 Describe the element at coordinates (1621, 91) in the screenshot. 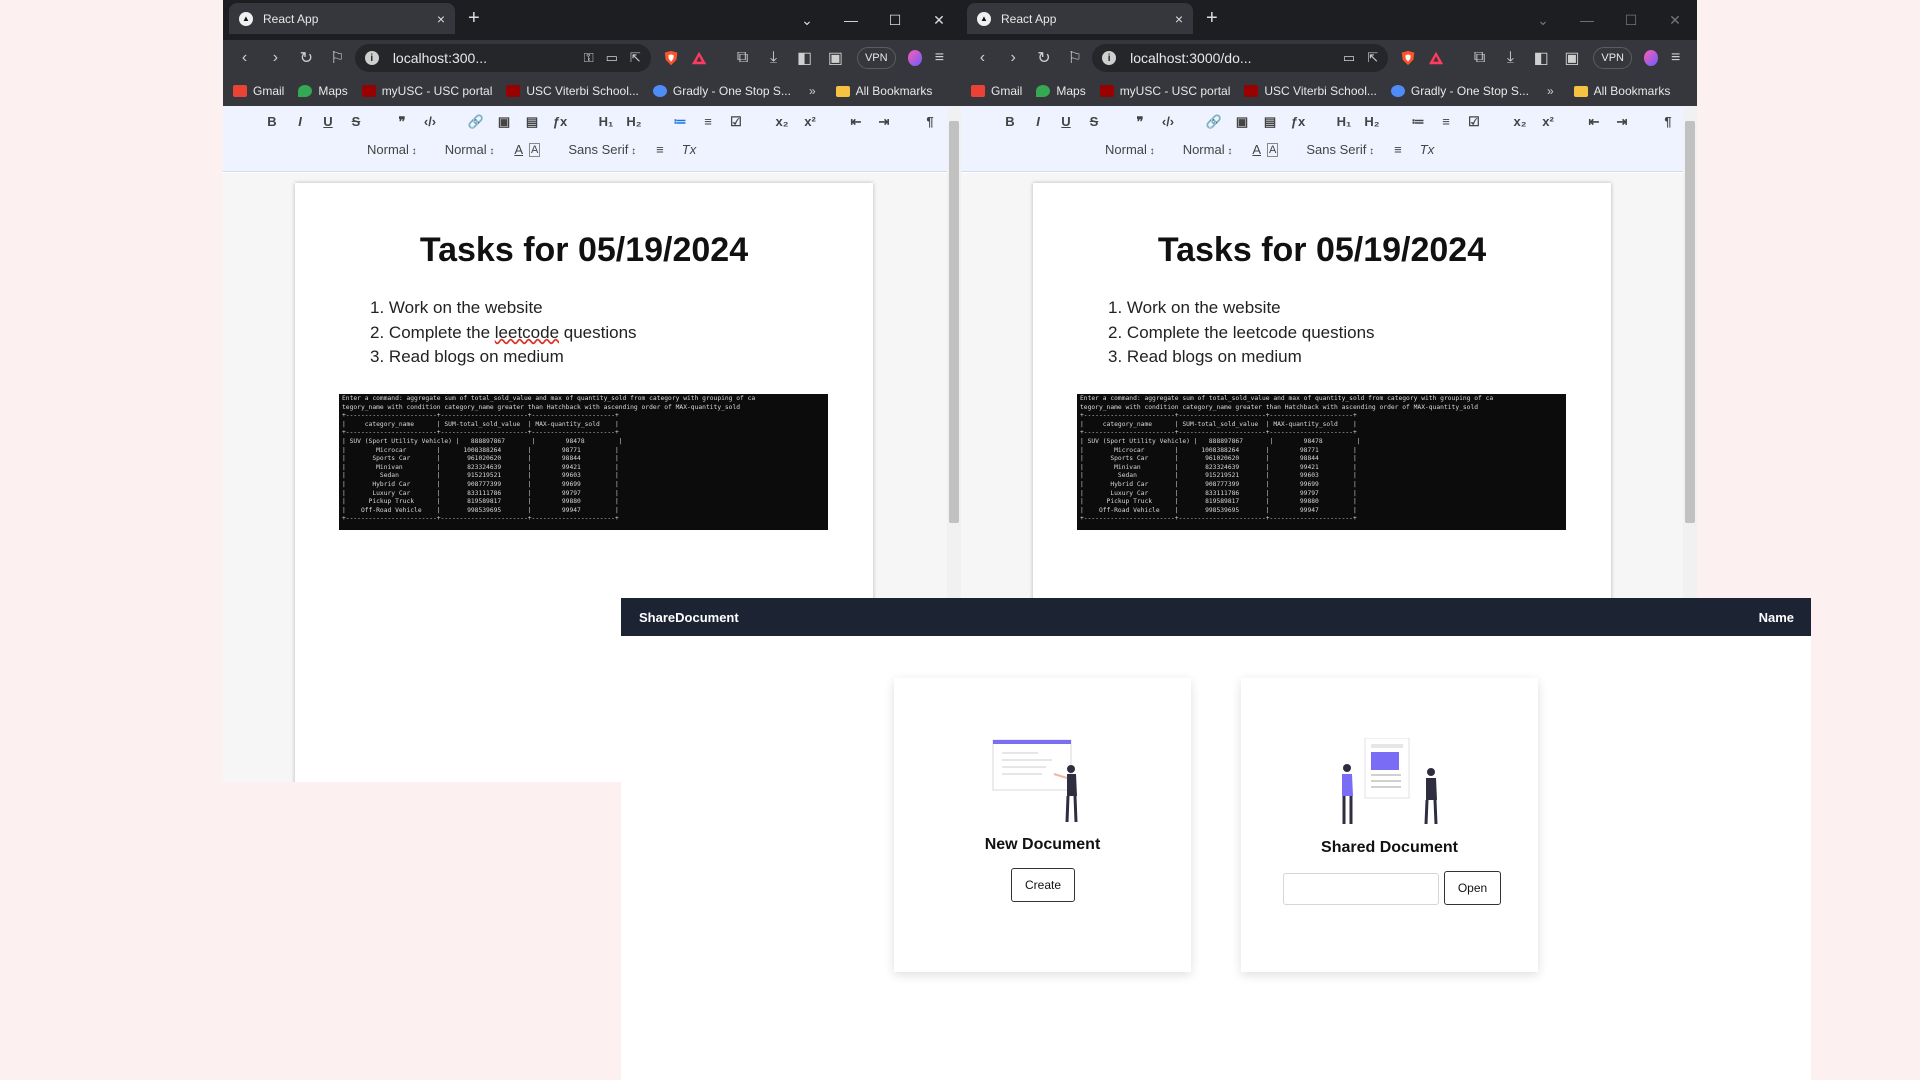

I see `all-bookmarks: All Bookmarks` at that location.